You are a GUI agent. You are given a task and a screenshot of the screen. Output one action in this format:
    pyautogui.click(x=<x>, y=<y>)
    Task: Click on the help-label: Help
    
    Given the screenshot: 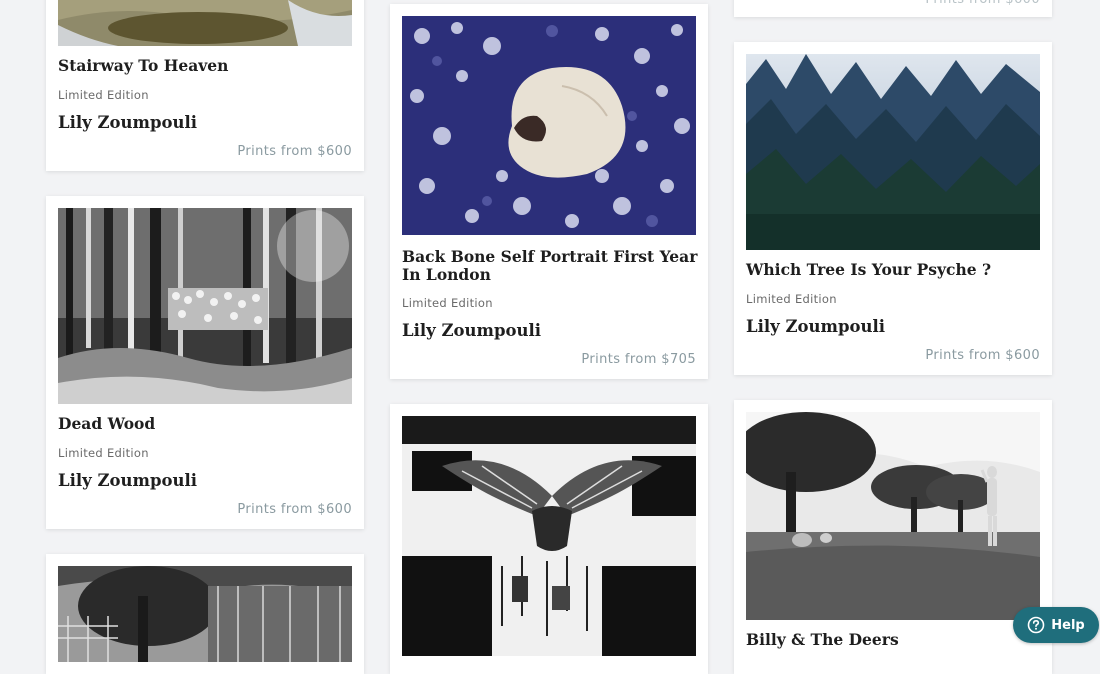 What is the action you would take?
    pyautogui.click(x=1068, y=625)
    